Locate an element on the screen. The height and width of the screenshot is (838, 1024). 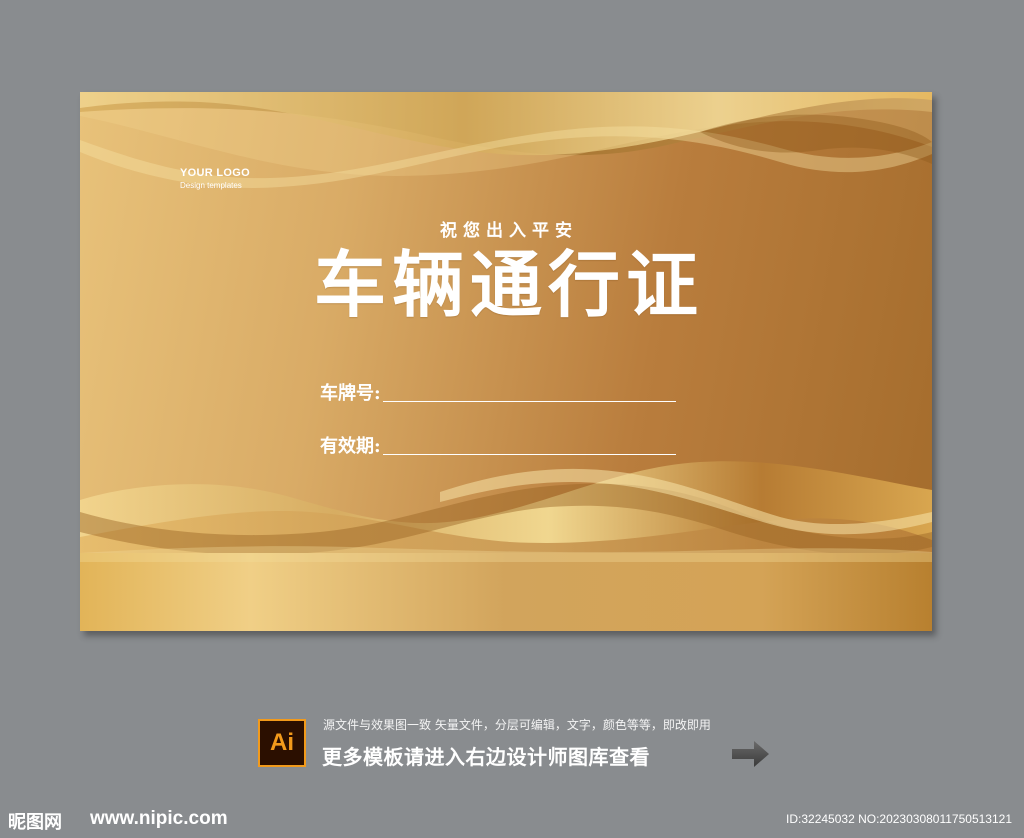
plate-number-underline is located at coordinates (529, 401).